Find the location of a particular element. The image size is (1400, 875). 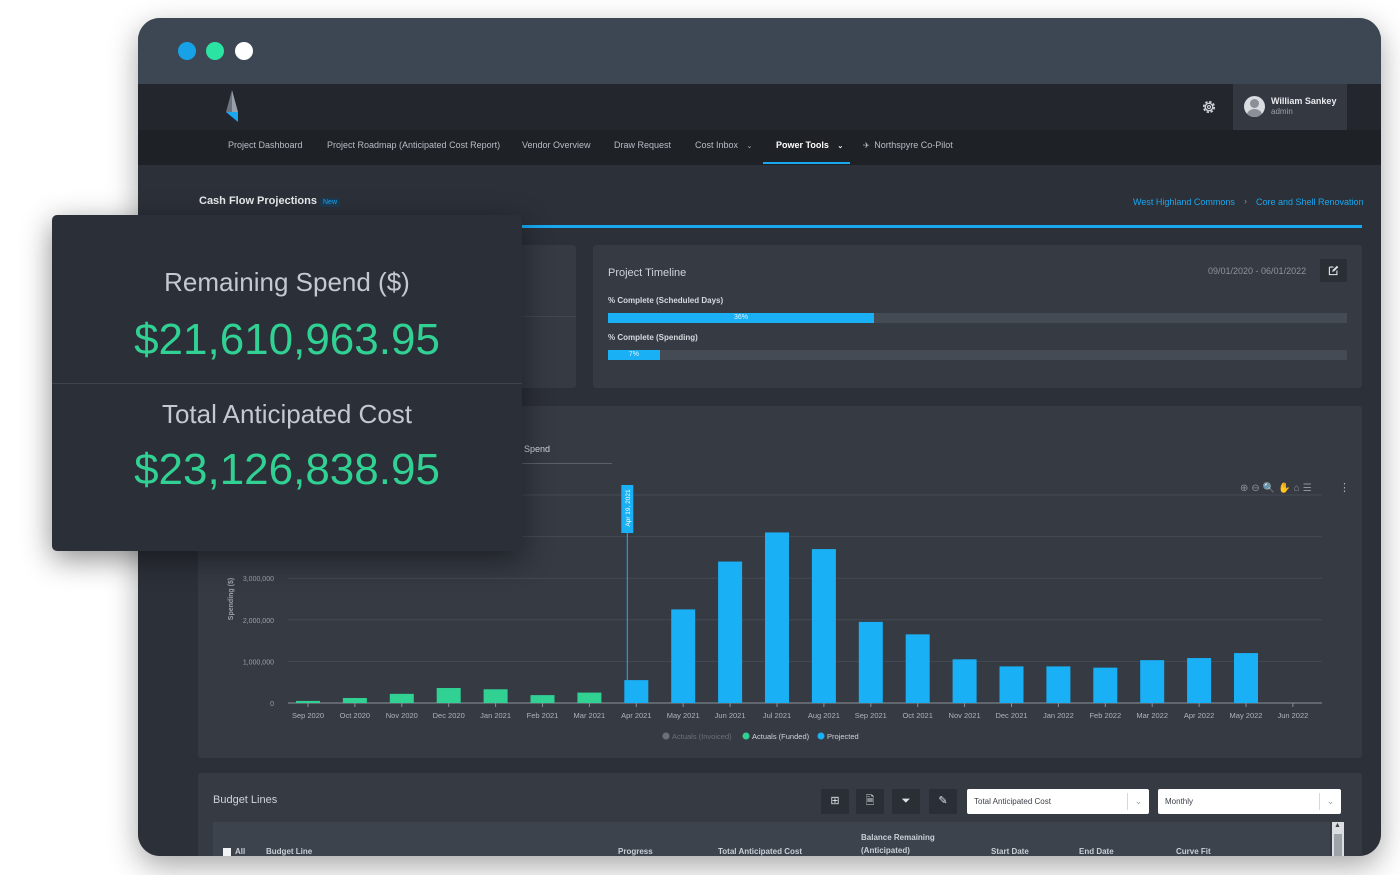

x-tick-label: Apr 2021 is located at coordinates (636, 715).